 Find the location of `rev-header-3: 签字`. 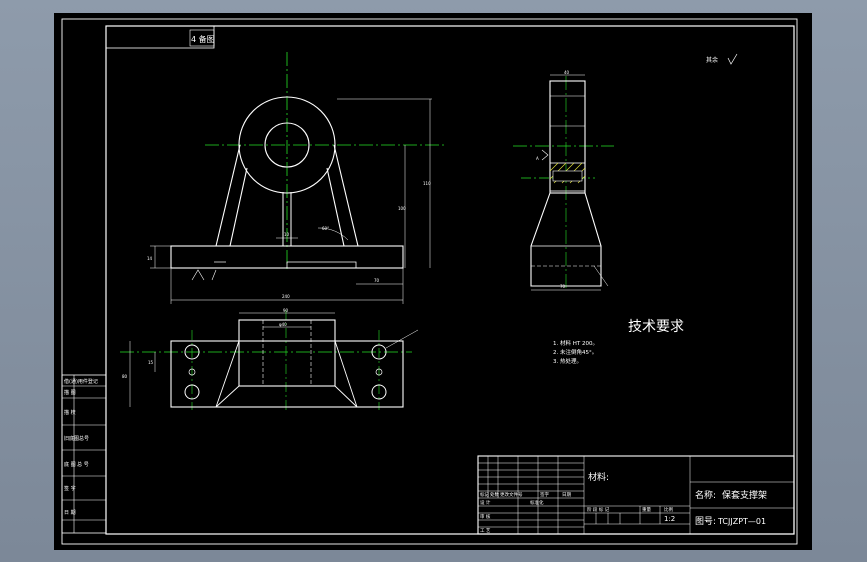

rev-header-3: 签字 is located at coordinates (544, 494).